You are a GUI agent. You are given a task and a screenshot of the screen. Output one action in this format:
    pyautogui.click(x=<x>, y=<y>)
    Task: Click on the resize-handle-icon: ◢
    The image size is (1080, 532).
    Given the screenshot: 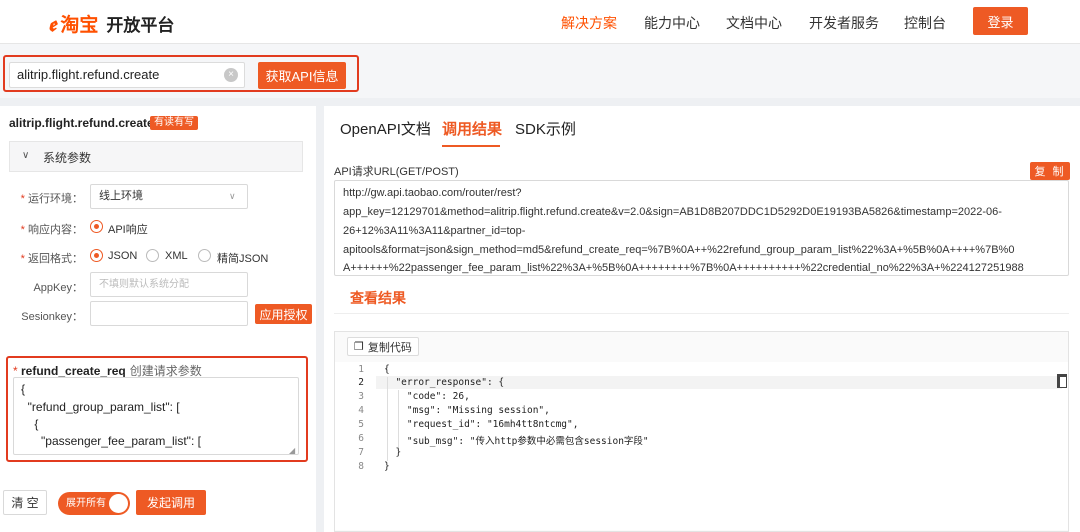 What is the action you would take?
    pyautogui.click(x=292, y=450)
    